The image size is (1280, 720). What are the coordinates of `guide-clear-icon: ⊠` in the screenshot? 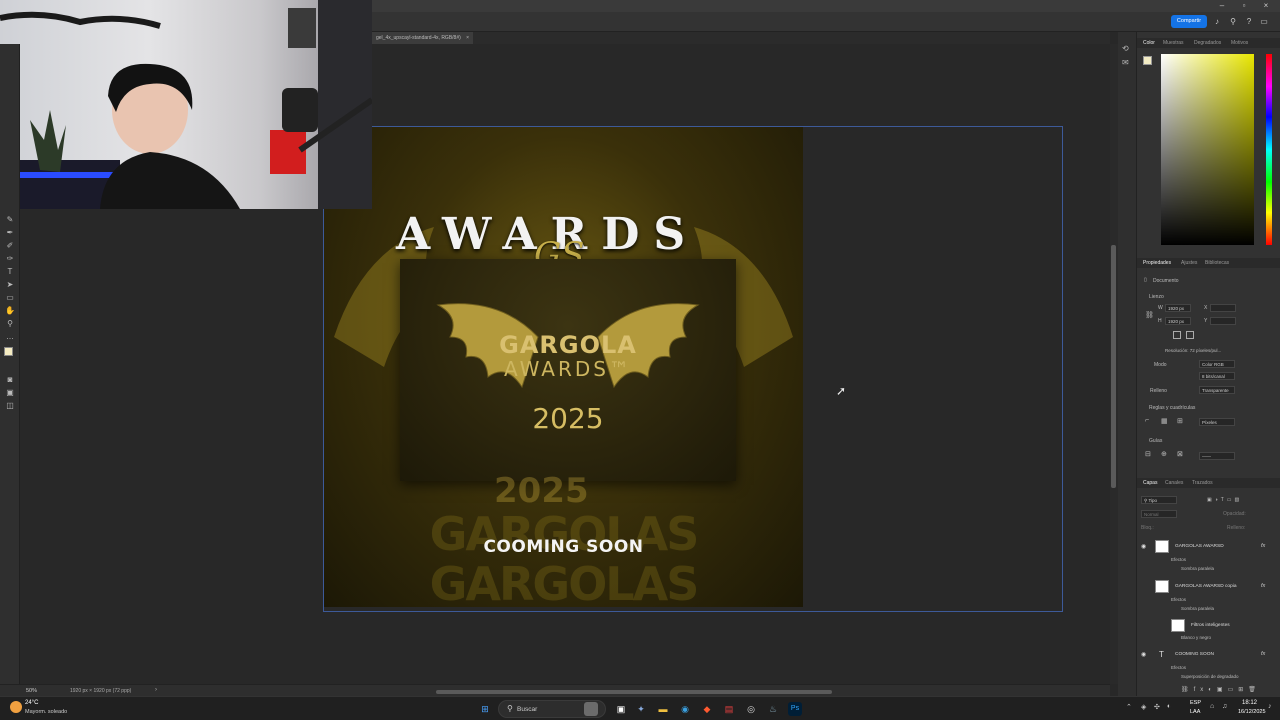 It's located at (1180, 454).